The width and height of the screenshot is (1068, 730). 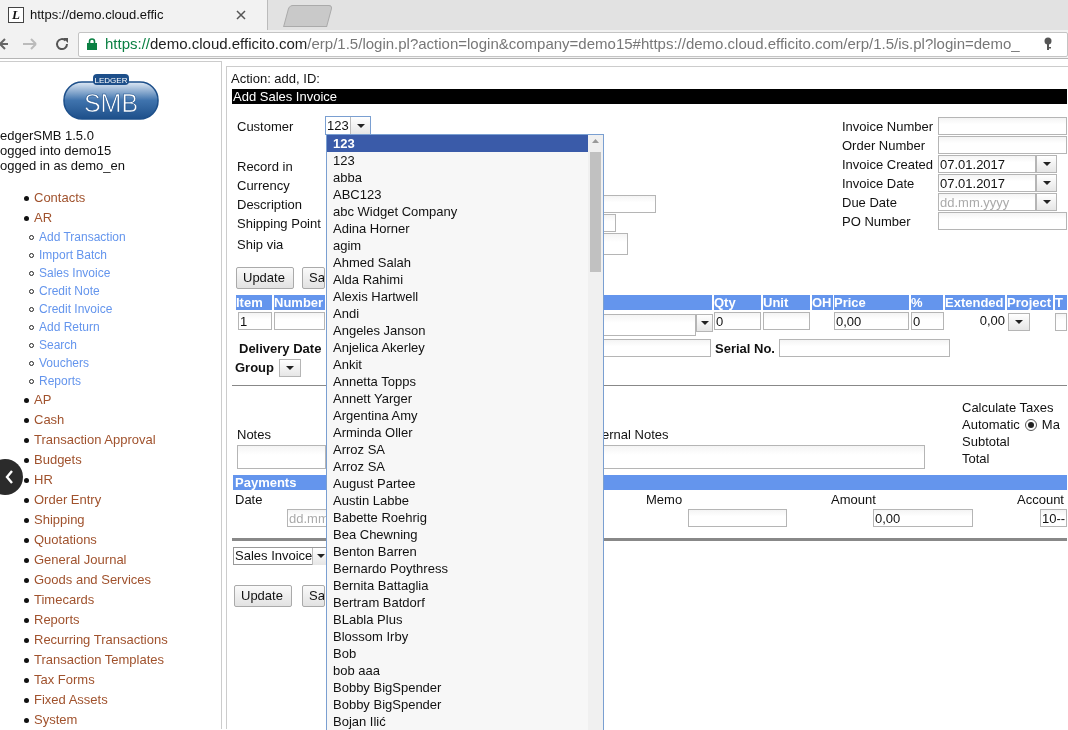 I want to click on dropdown-option: Alda Rahimi, so click(x=457, y=279).